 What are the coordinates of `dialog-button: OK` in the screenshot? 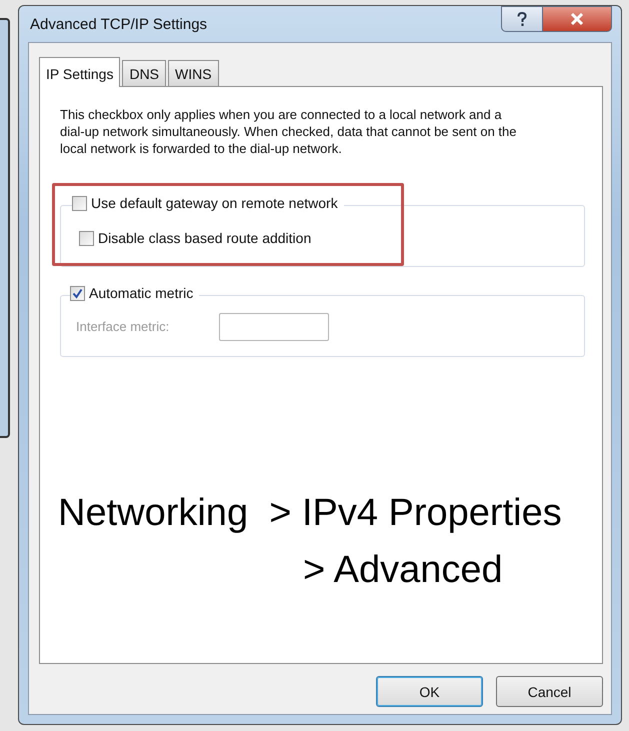 It's located at (429, 691).